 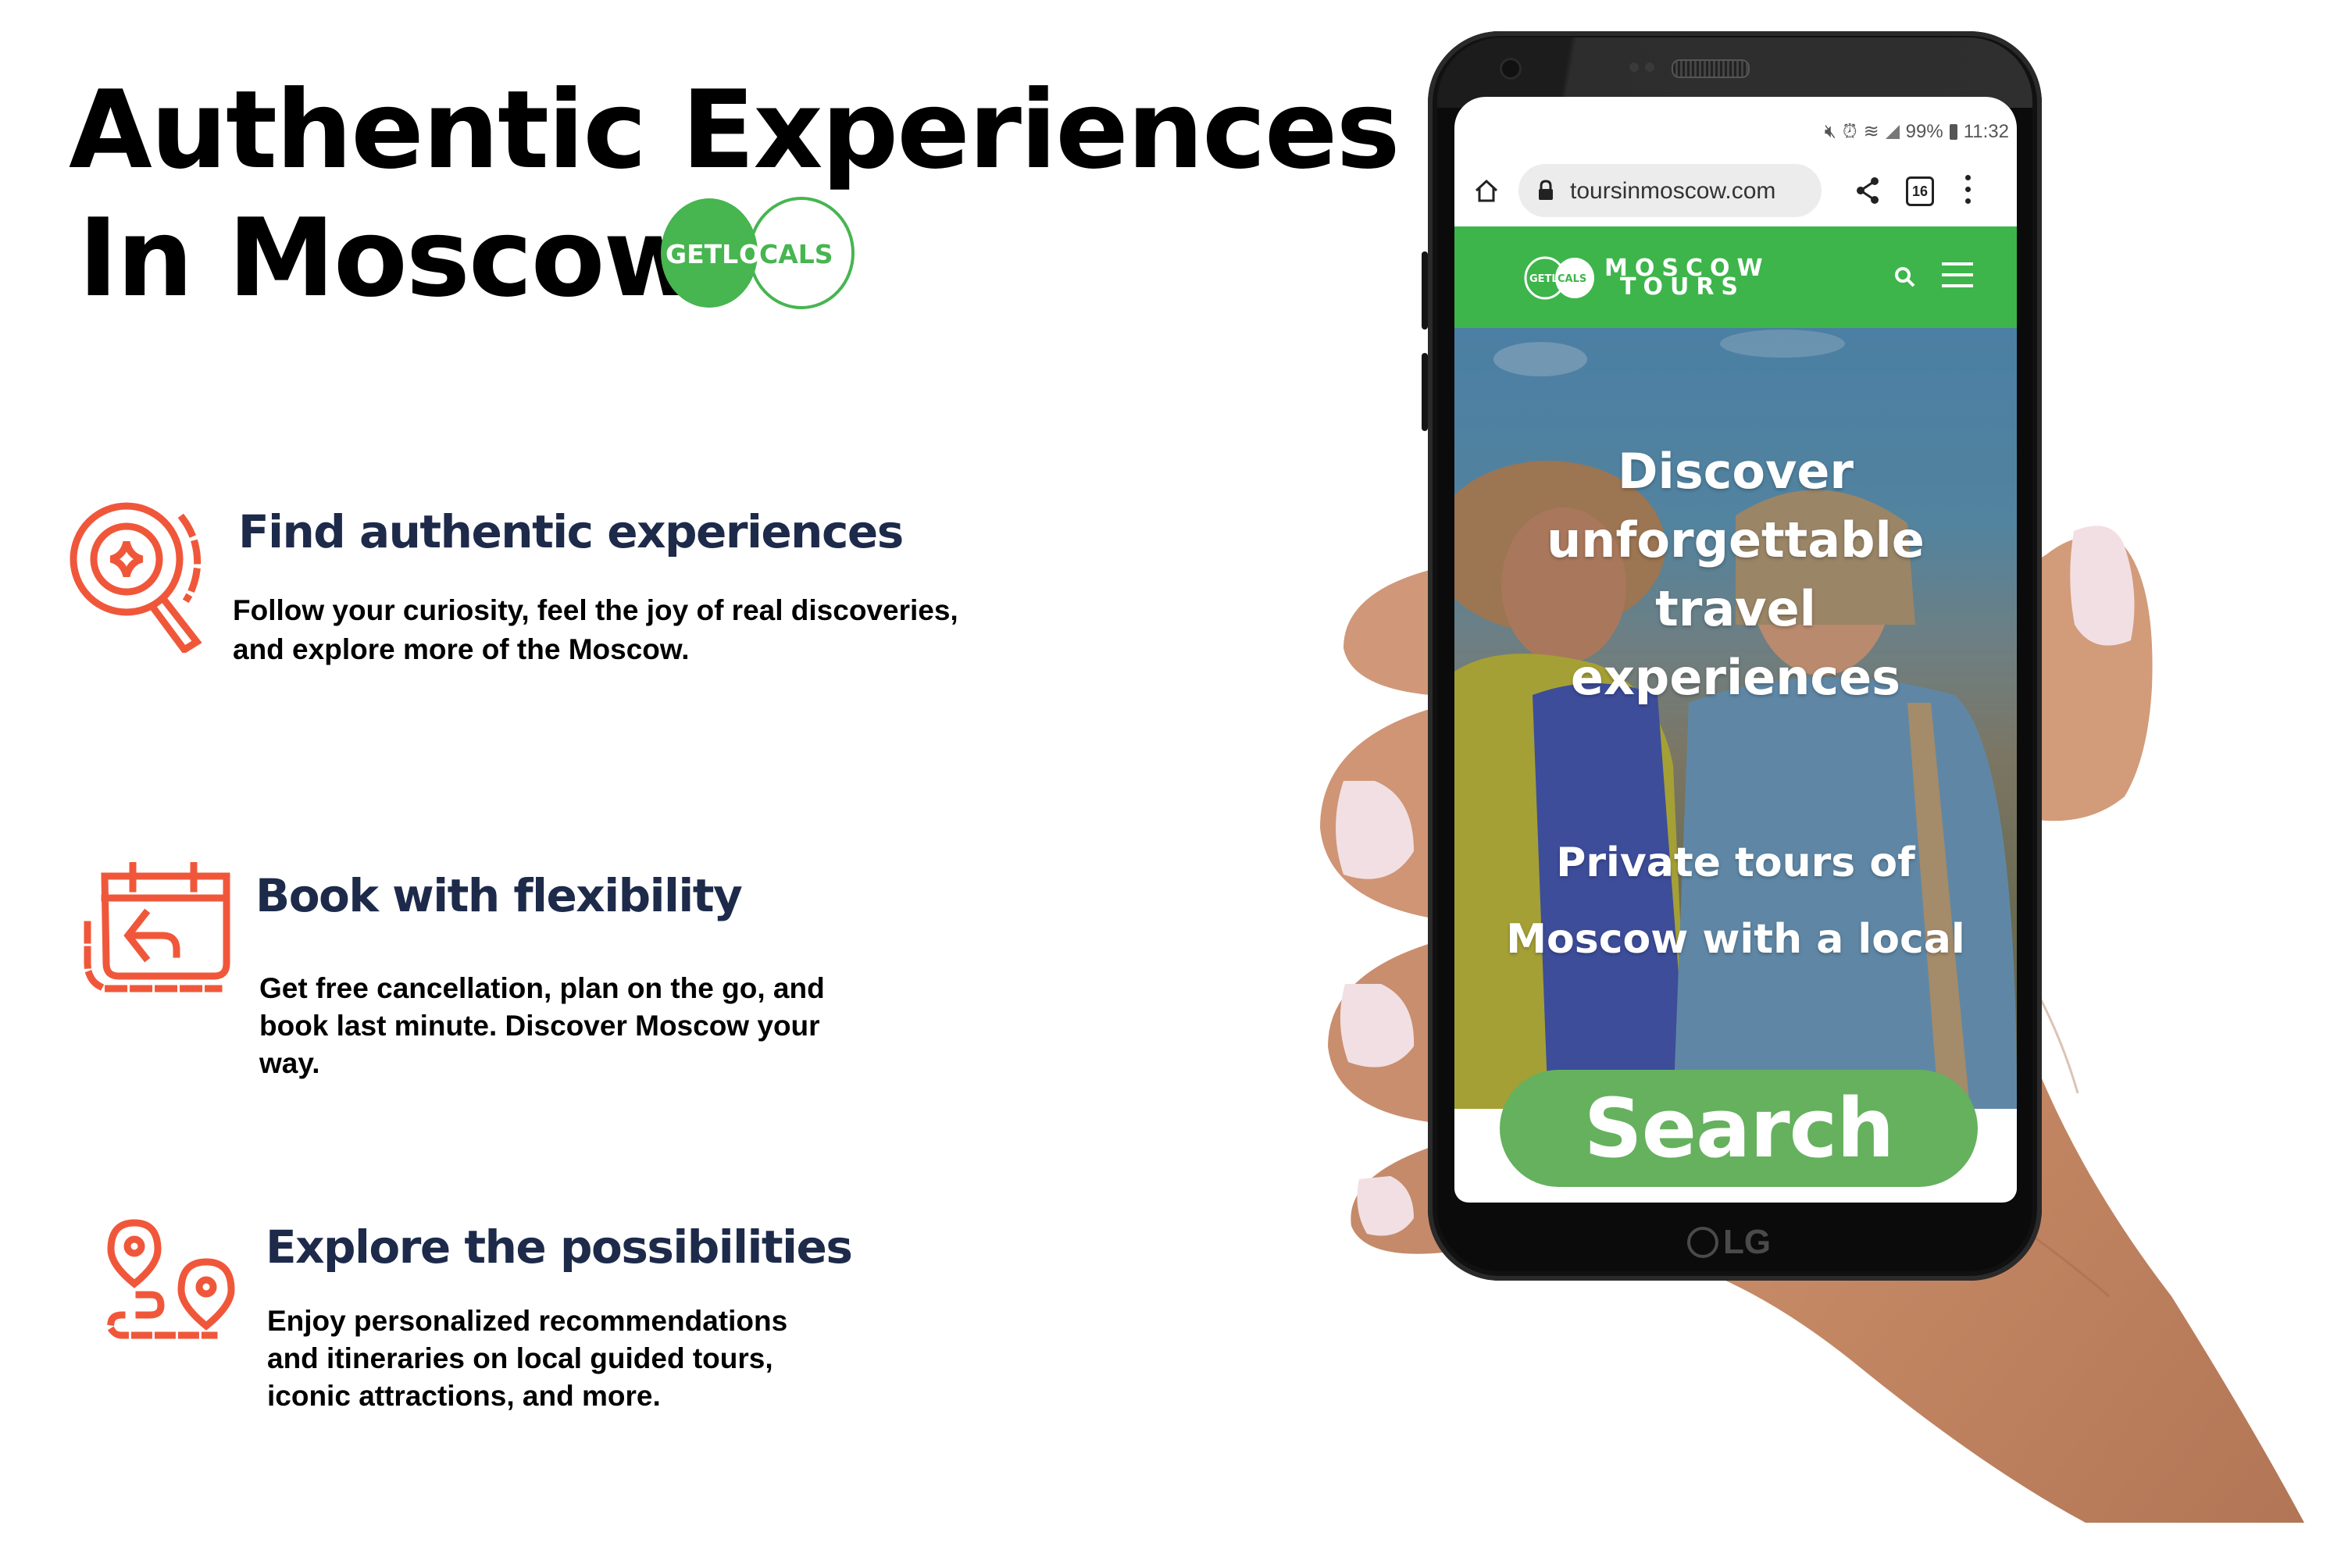 What do you see at coordinates (750, 254) in the screenshot?
I see `logo-text-mid: O` at bounding box center [750, 254].